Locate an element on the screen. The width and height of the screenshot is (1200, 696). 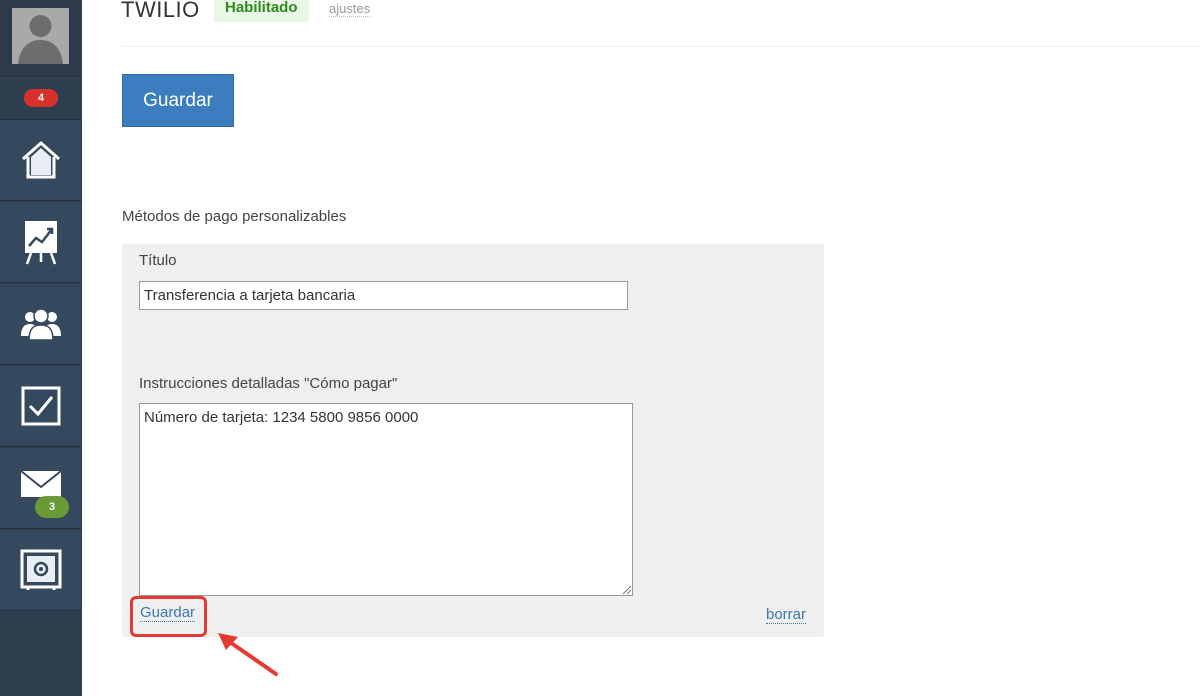
sidebar: 4 3 is located at coordinates (41, 348).